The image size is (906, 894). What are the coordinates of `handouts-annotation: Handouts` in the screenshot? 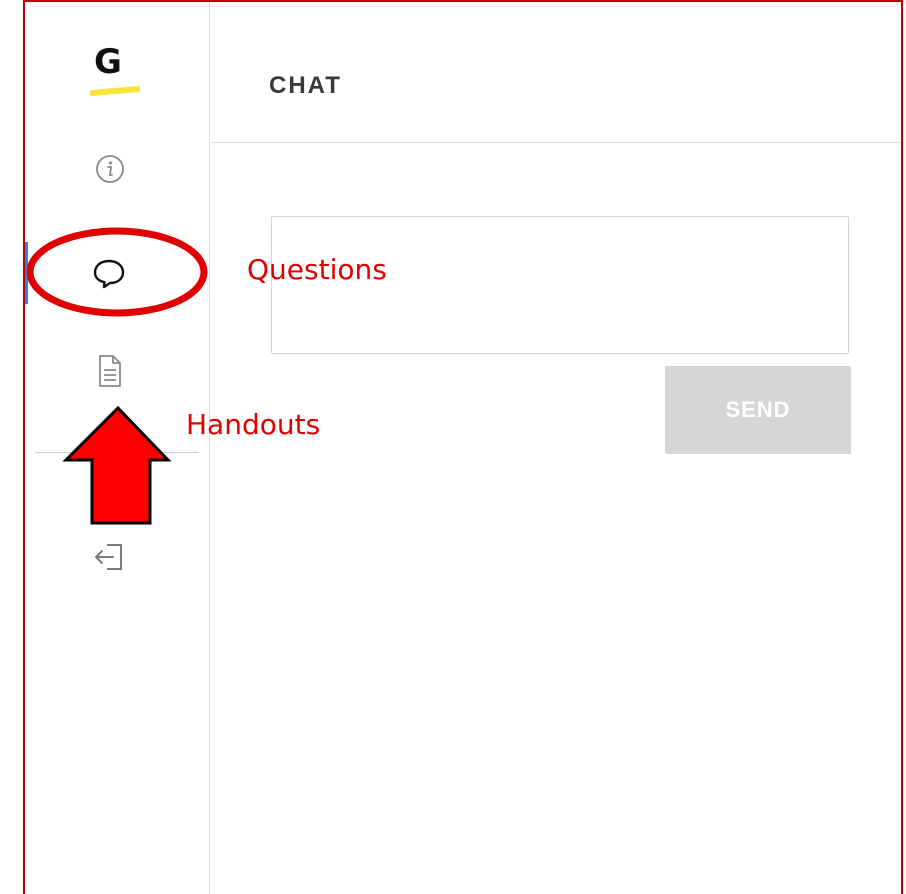 It's located at (253, 424).